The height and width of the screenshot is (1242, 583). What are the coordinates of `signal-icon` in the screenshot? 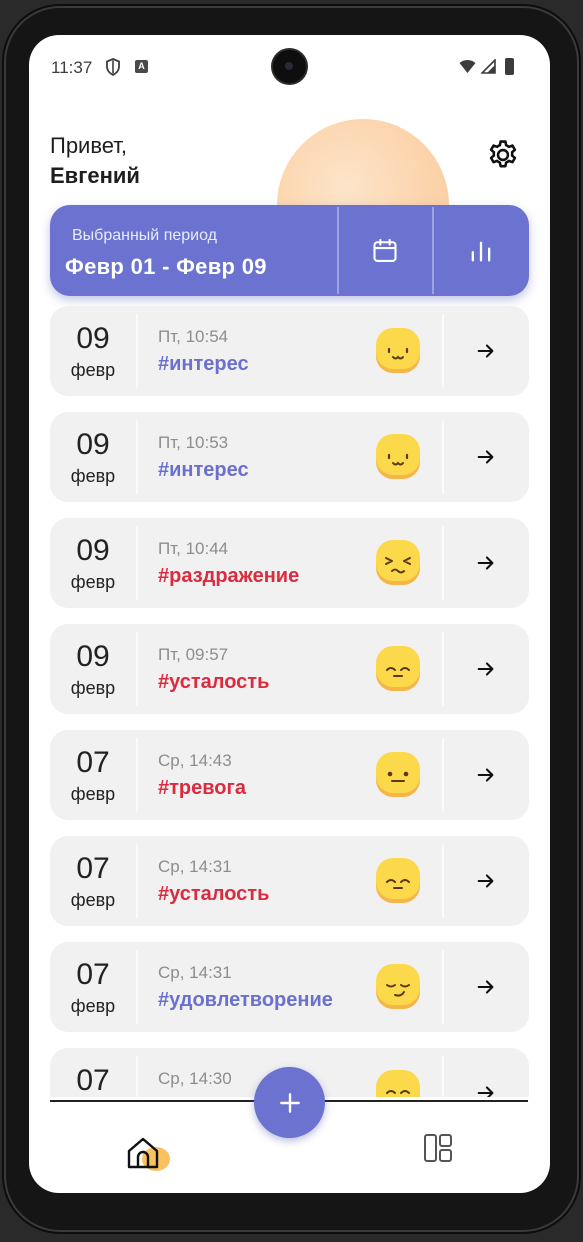 It's located at (488, 66).